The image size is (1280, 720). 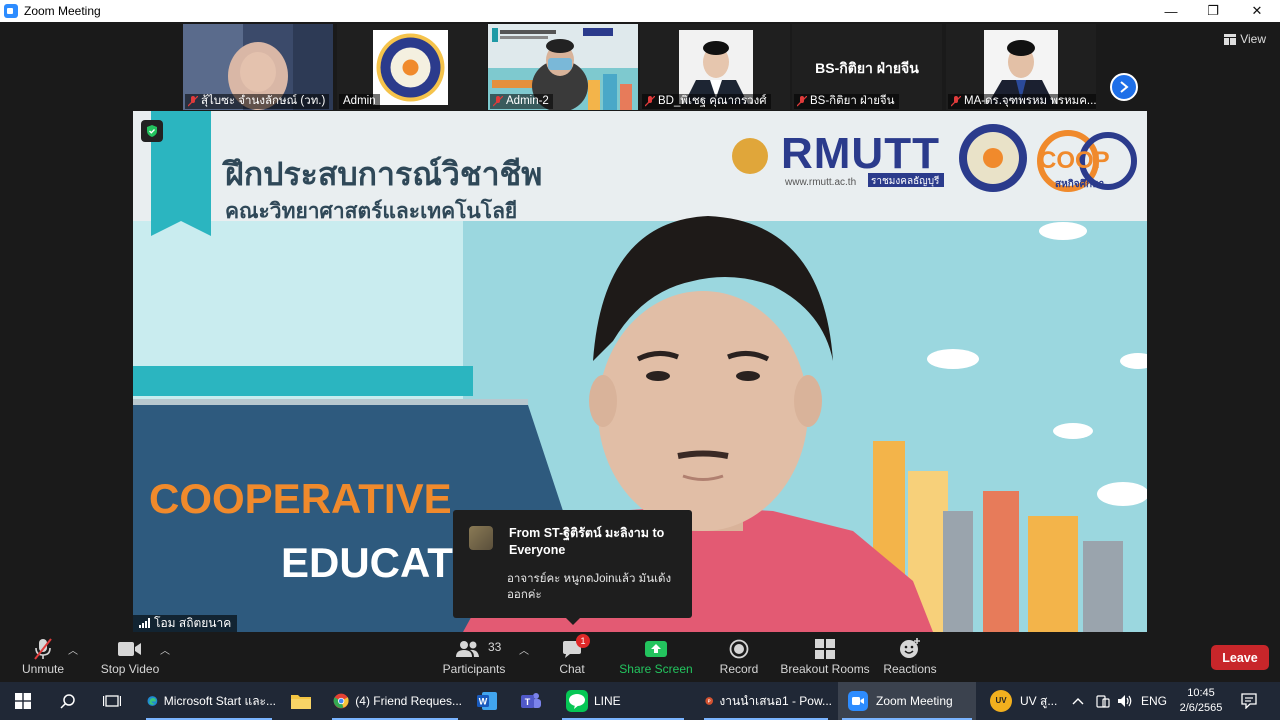 I want to click on minimize-button: —, so click(x=1171, y=11).